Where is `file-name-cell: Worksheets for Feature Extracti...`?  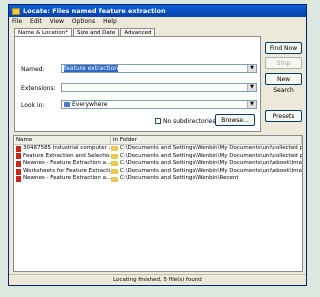 file-name-cell: Worksheets for Feature Extracti... is located at coordinates (62, 172).